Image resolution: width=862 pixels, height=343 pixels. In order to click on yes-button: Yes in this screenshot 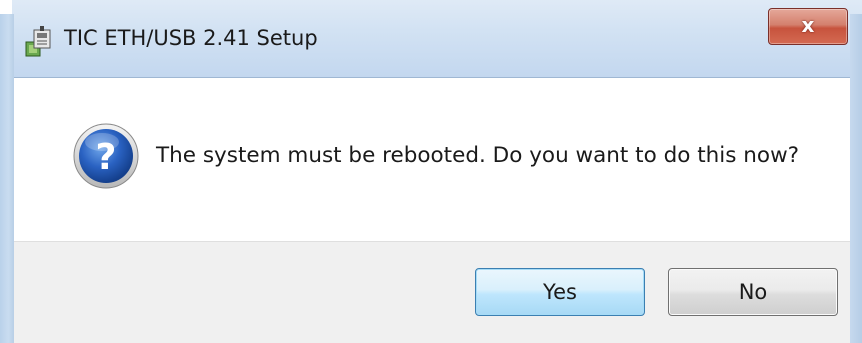, I will do `click(560, 292)`.